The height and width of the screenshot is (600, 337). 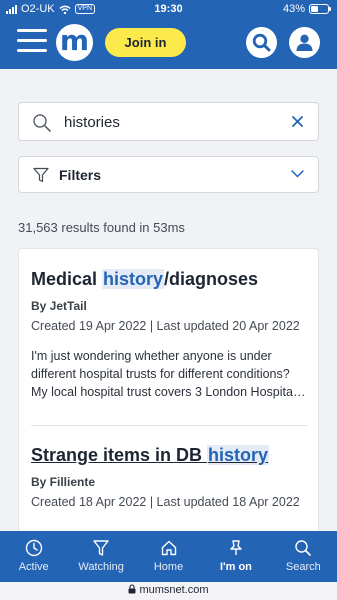 I want to click on user-icon, so click(x=304, y=42).